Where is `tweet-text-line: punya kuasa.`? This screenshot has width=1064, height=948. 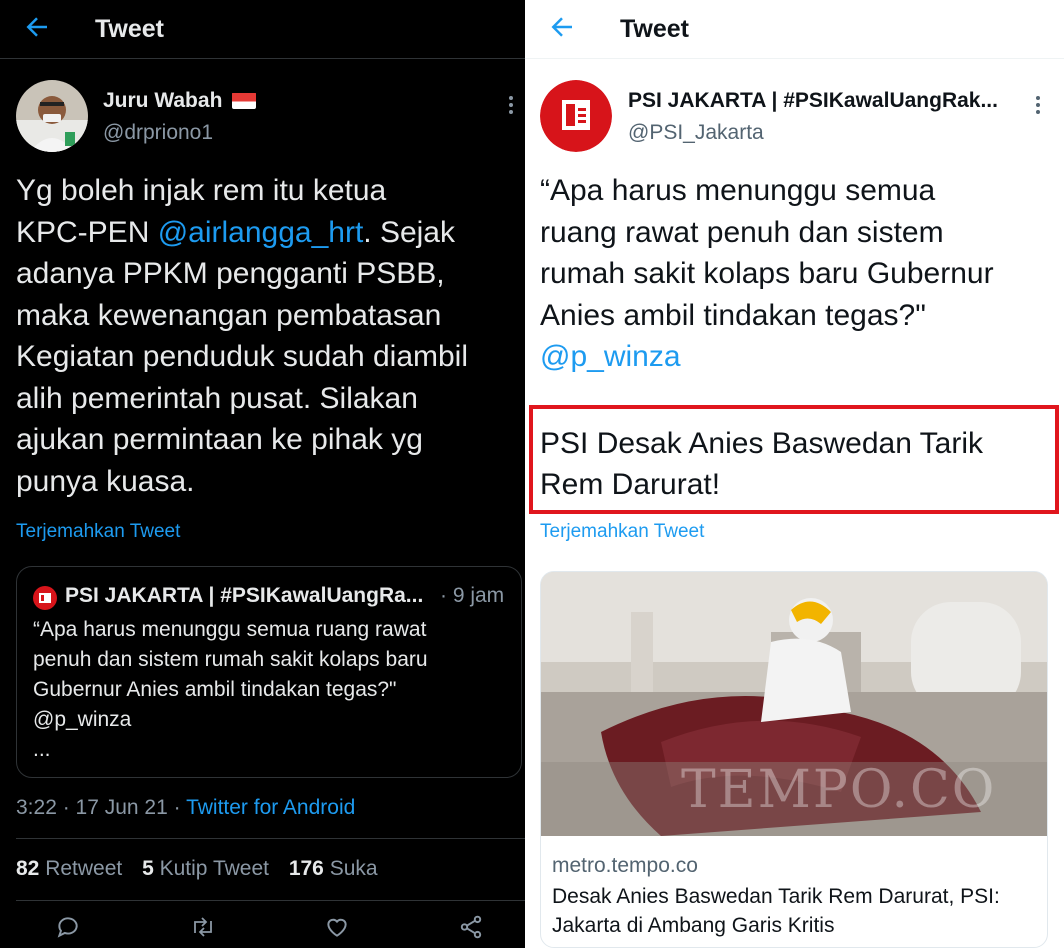
tweet-text-line: punya kuasa. is located at coordinates (105, 481).